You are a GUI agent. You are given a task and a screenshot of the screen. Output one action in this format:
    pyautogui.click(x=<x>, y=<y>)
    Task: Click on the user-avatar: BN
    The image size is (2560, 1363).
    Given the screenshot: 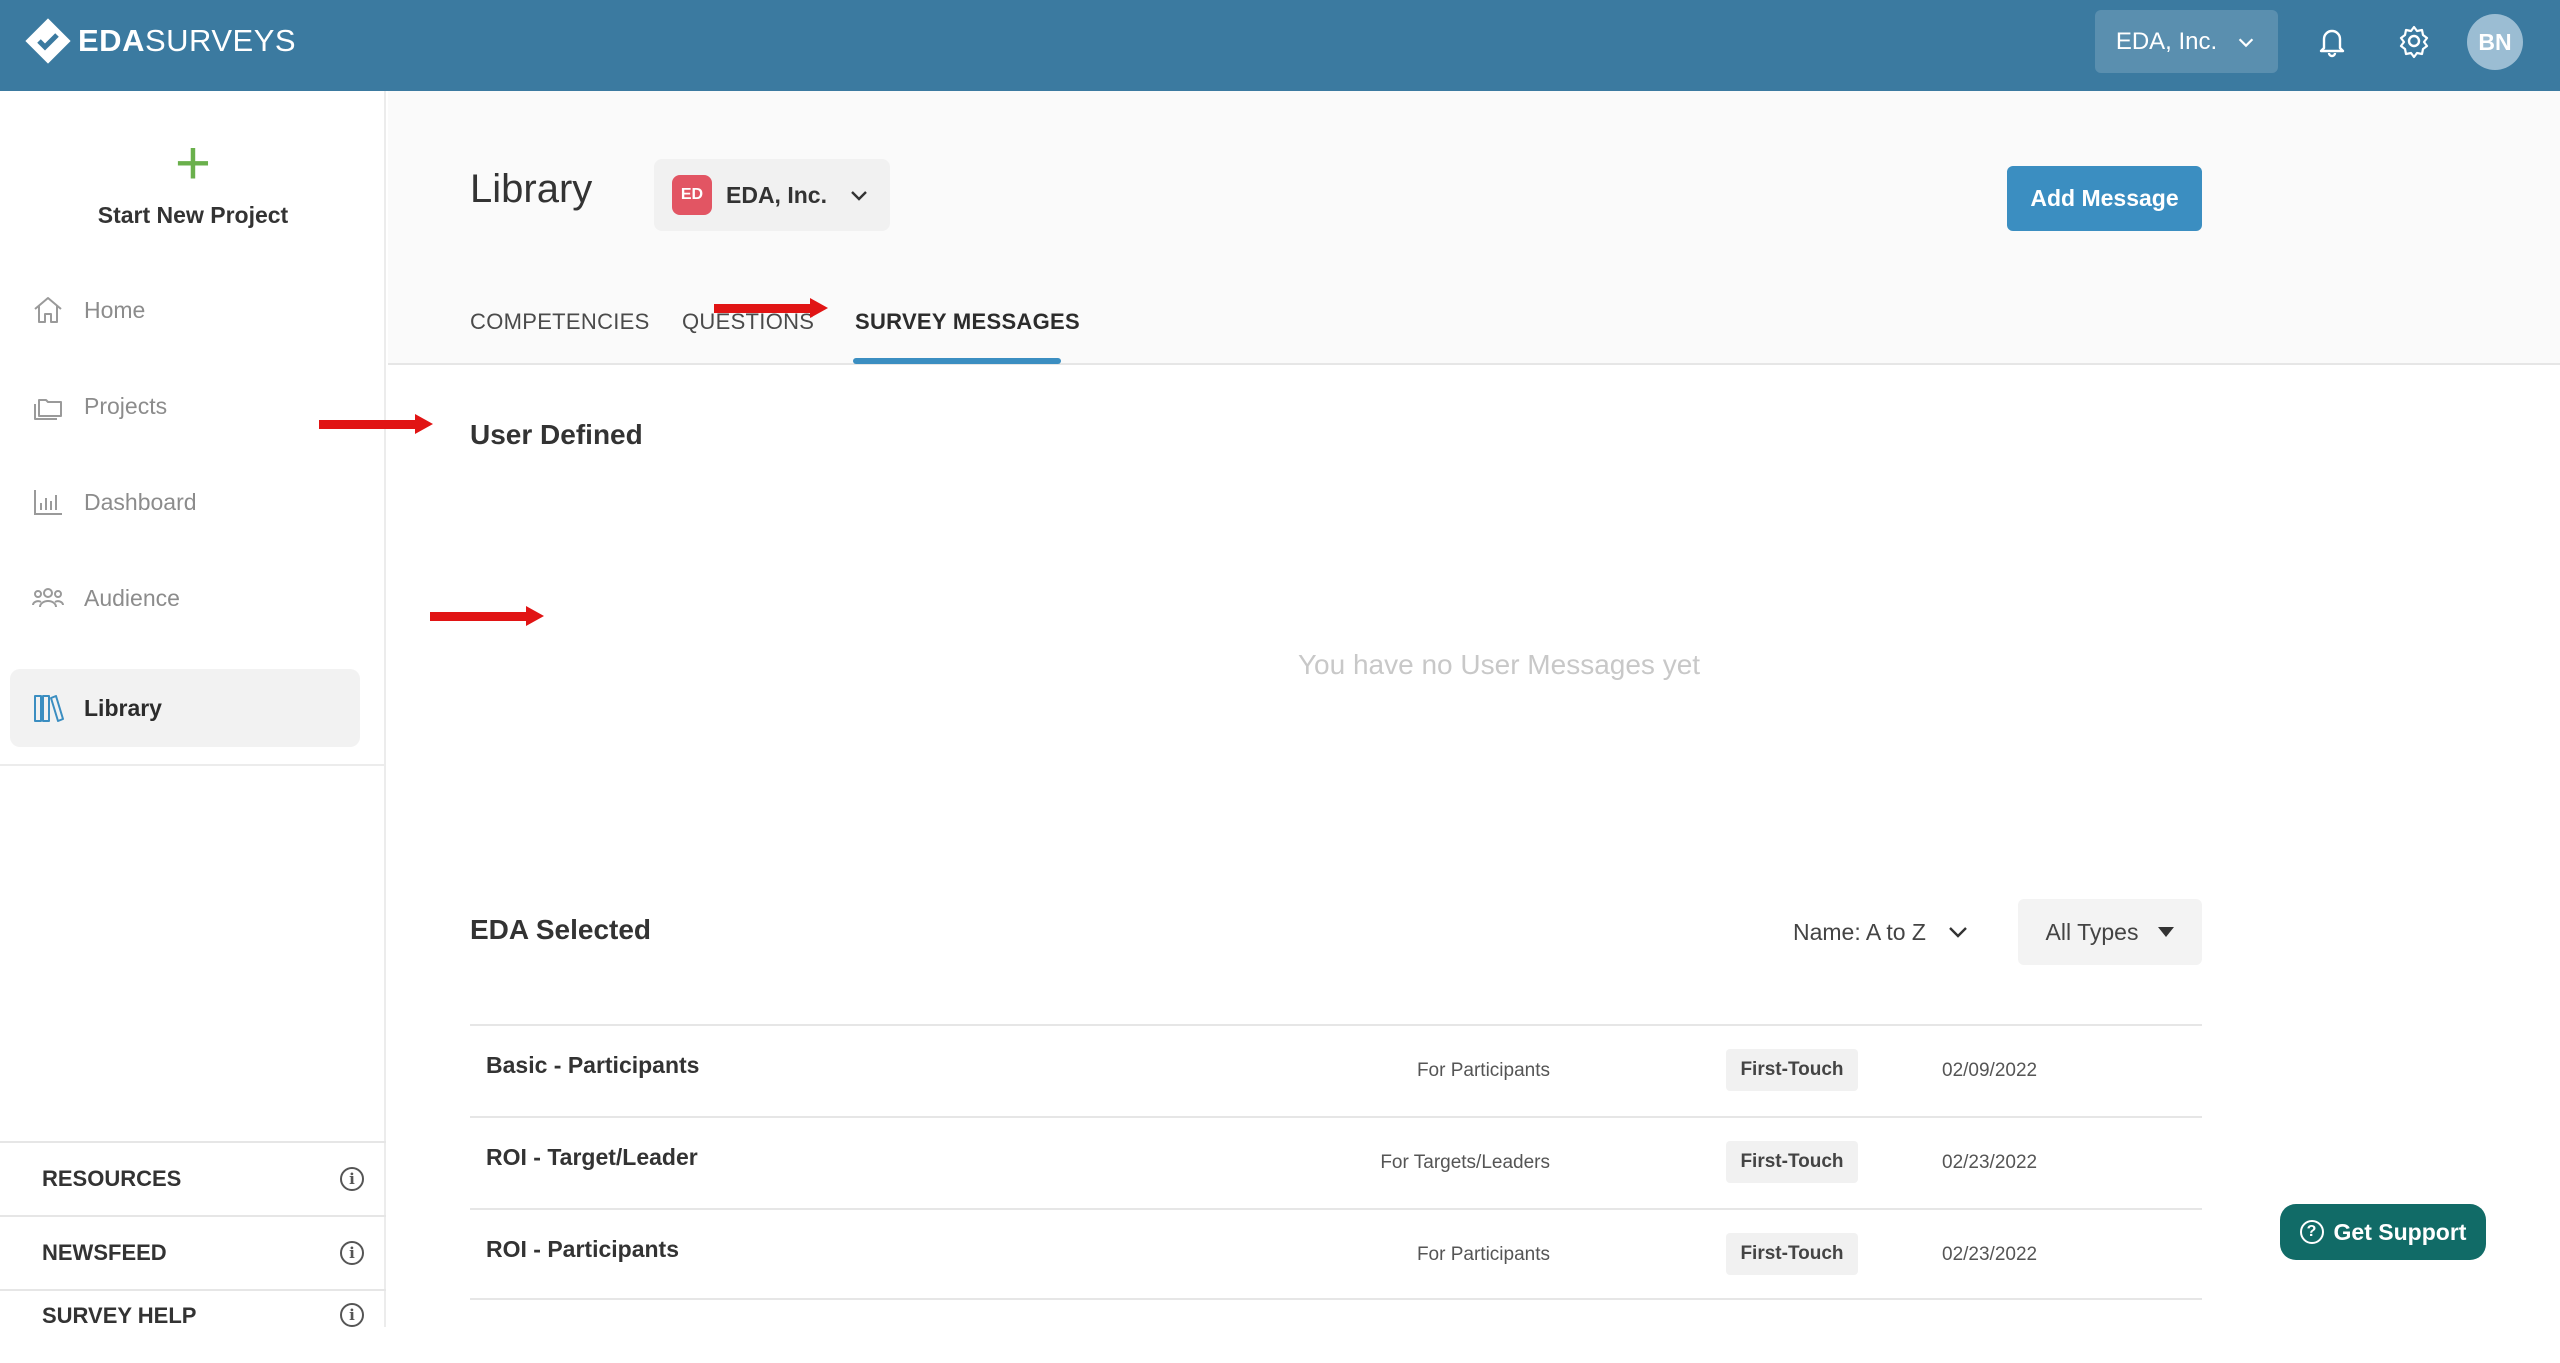 What is the action you would take?
    pyautogui.click(x=2495, y=42)
    